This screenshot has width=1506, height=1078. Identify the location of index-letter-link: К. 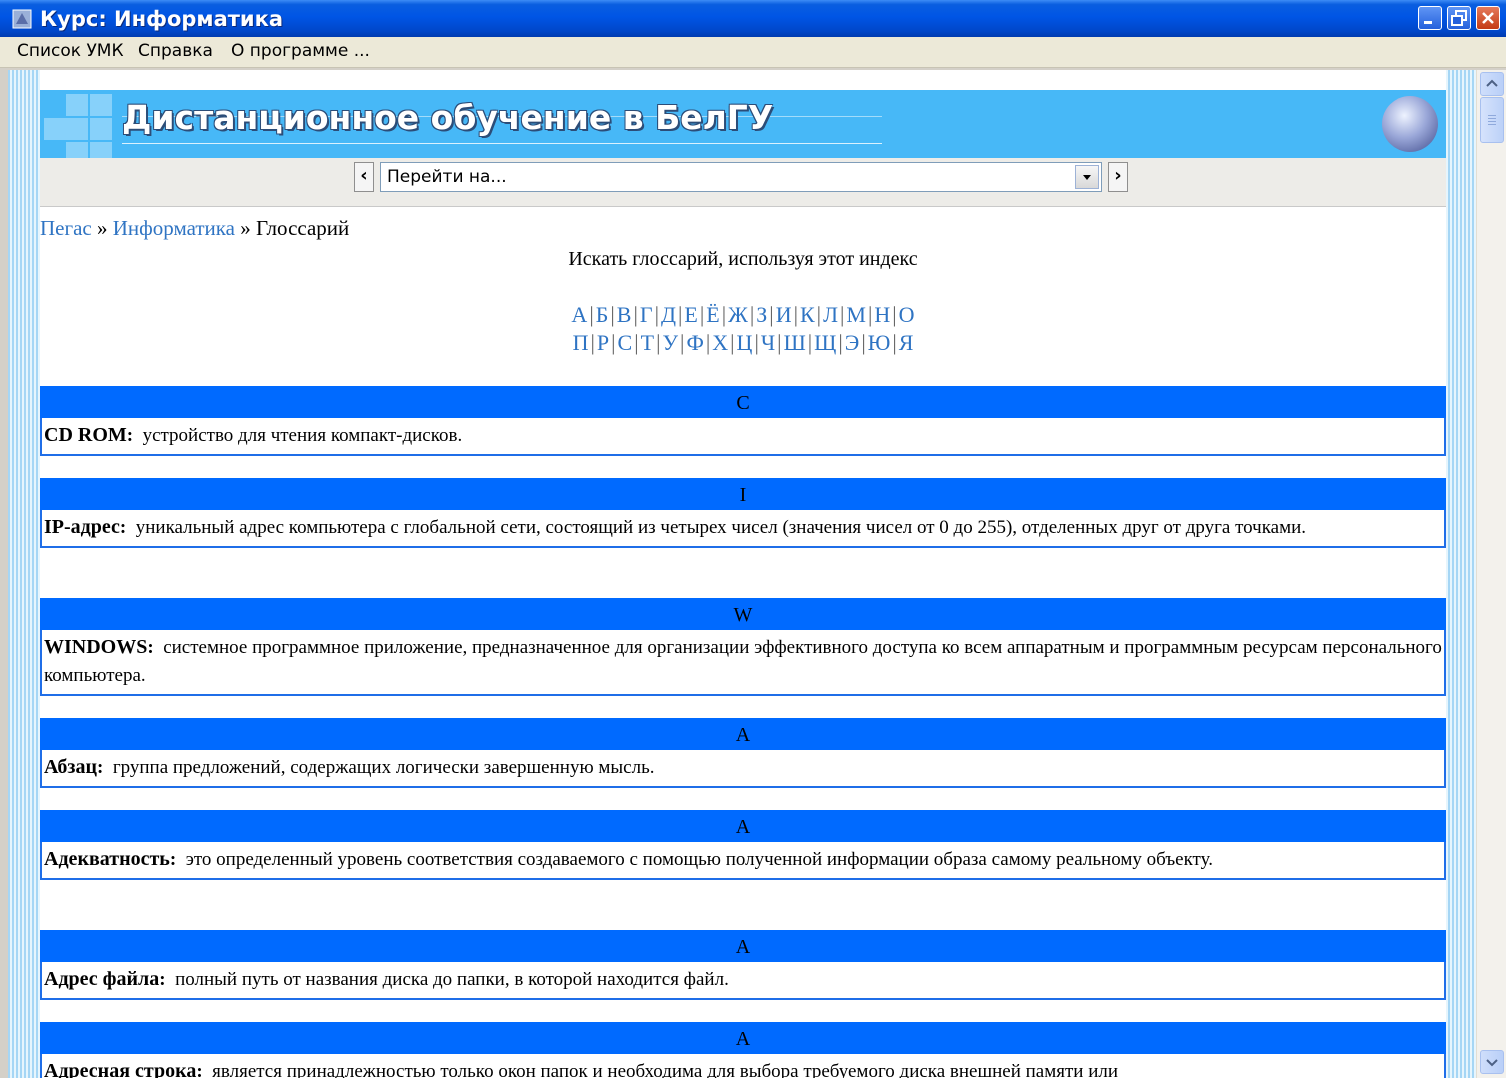
(807, 314).